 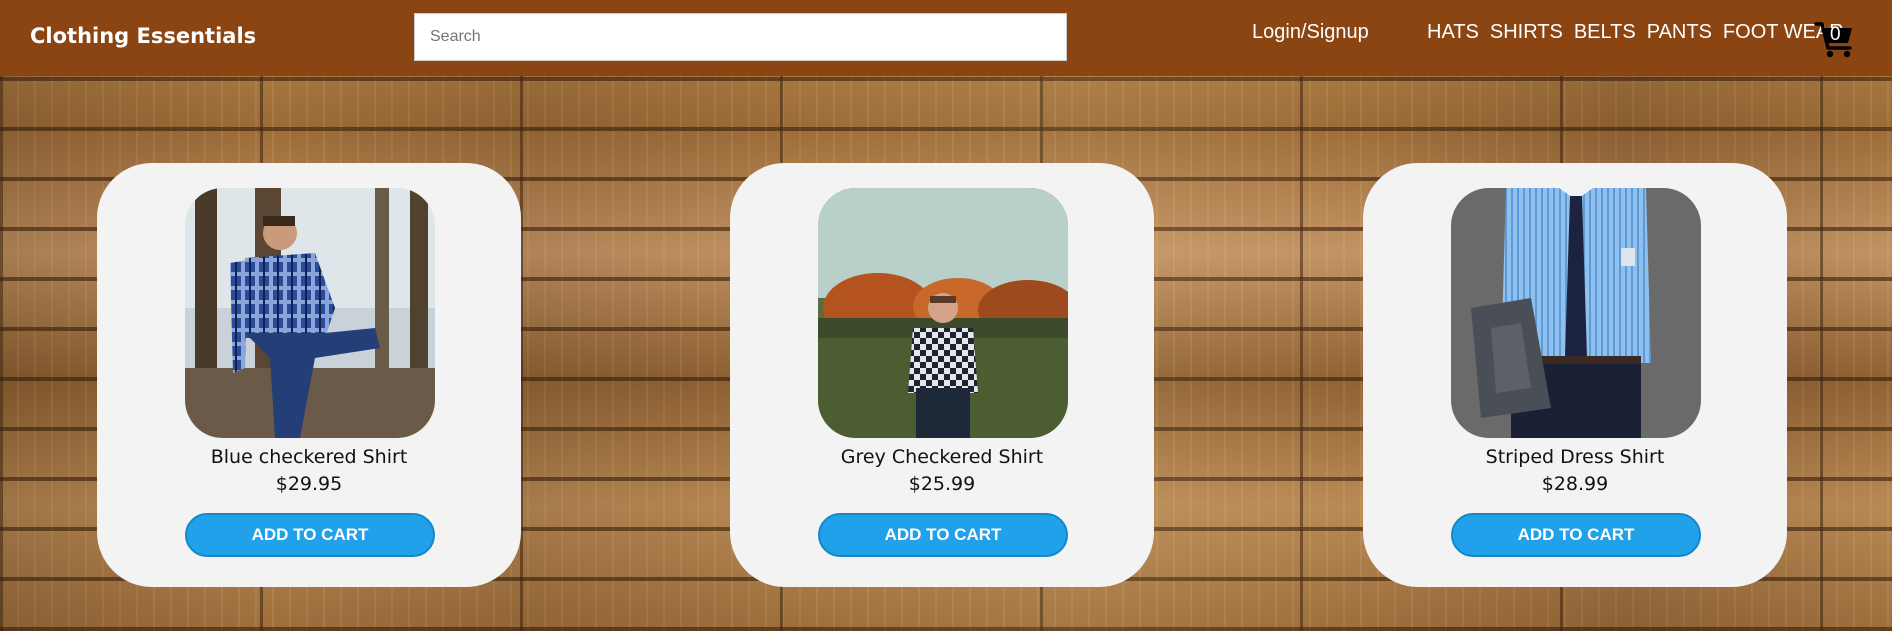 What do you see at coordinates (1835, 34) in the screenshot?
I see `cart-count: 0` at bounding box center [1835, 34].